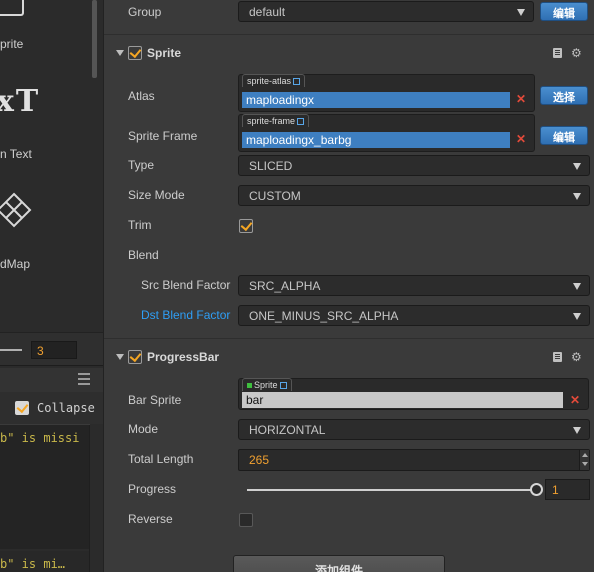 Image resolution: width=594 pixels, height=572 pixels. I want to click on collapse-checkbox, so click(22, 408).